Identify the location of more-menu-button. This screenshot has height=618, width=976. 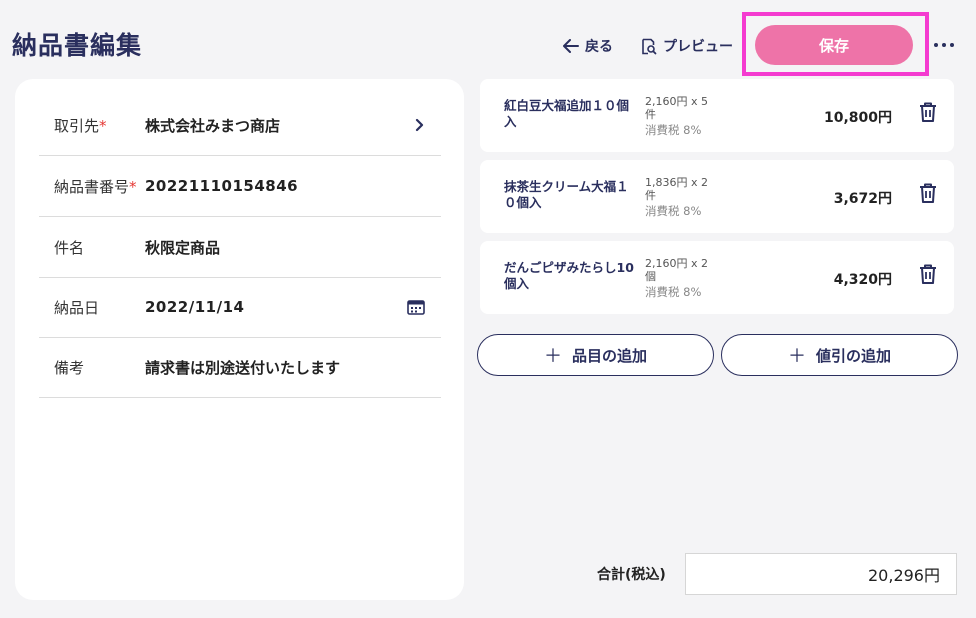
(944, 45).